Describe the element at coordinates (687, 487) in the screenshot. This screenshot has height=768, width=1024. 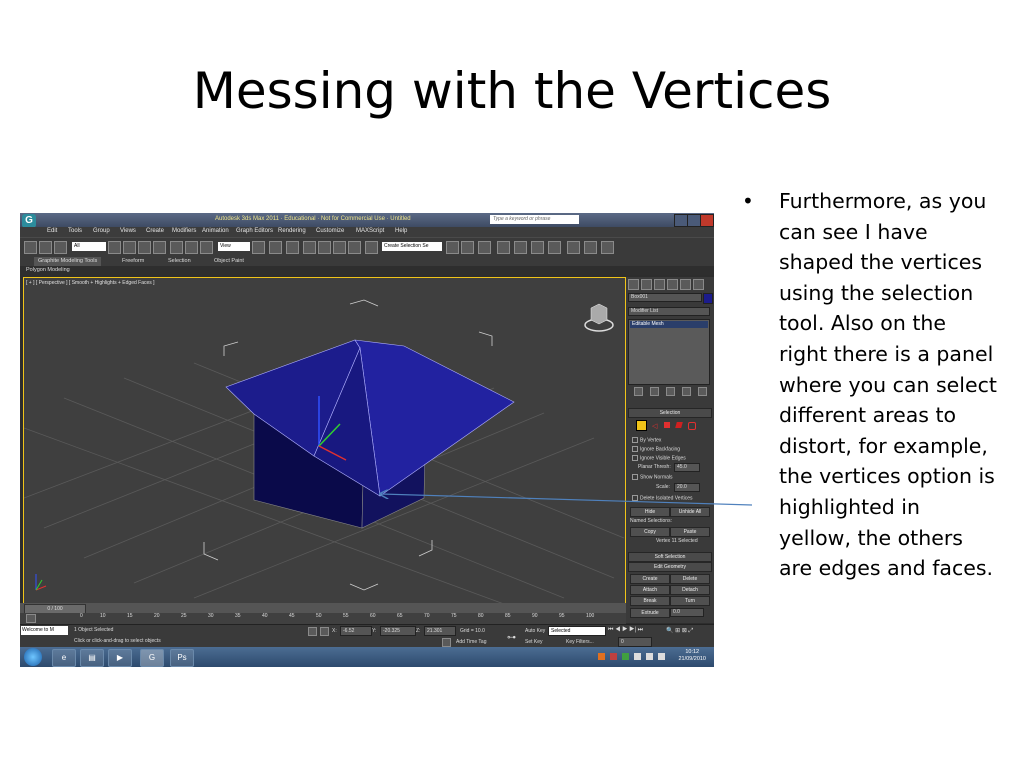
I see `scale-spinner: 20.0` at that location.